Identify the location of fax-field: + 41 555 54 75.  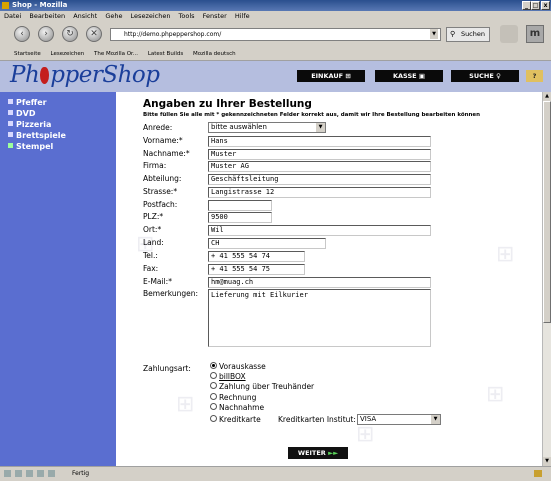
(256, 269).